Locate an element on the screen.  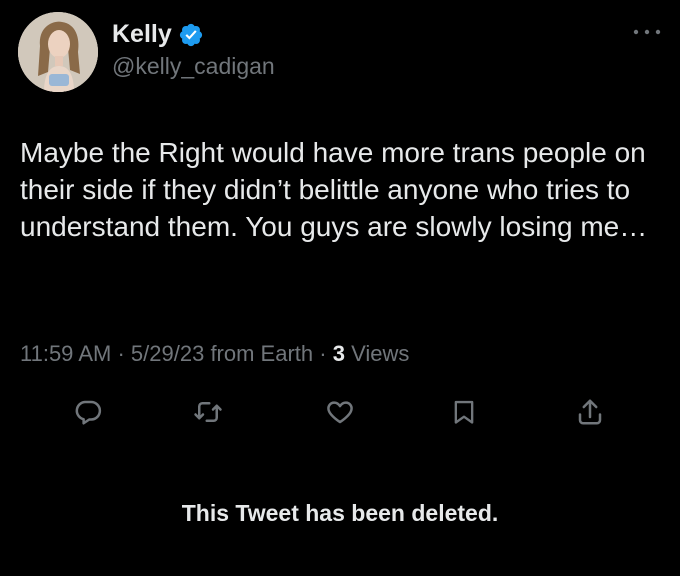
views-count: 3 is located at coordinates (339, 353).